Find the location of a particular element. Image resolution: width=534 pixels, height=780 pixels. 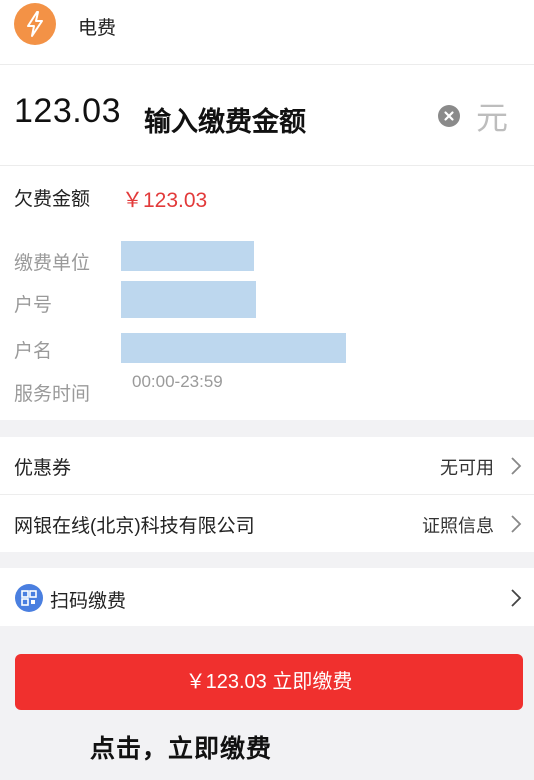

name-value-masked is located at coordinates (233, 348).